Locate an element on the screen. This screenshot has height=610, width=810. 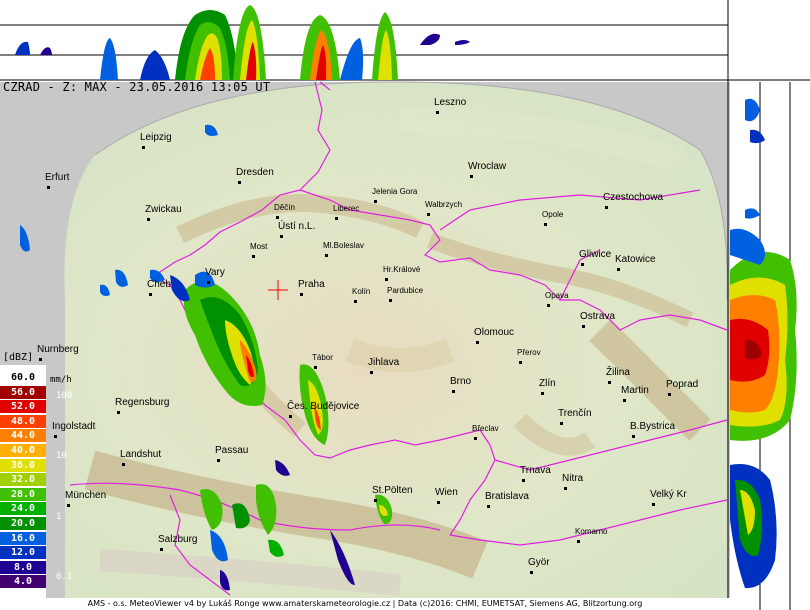
rain-rate-label: 10 is located at coordinates (61, 456).